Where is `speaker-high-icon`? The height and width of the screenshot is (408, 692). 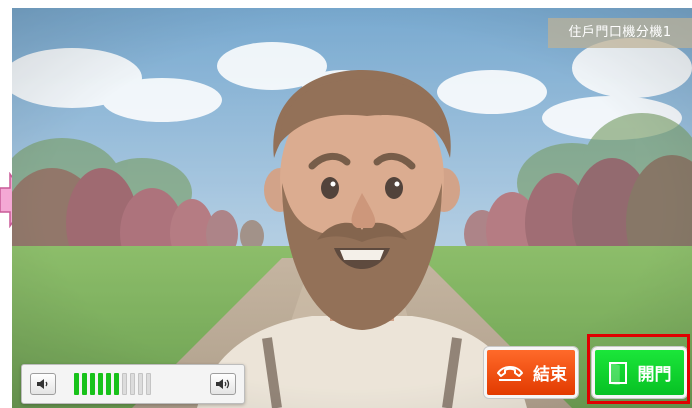
speaker-high-icon is located at coordinates (223, 384).